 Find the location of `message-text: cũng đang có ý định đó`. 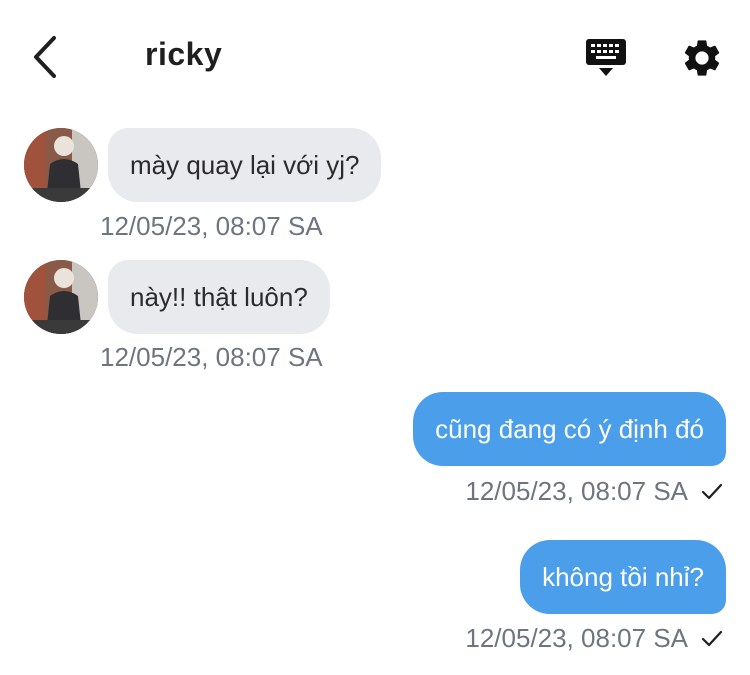

message-text: cũng đang có ý định đó is located at coordinates (569, 428).